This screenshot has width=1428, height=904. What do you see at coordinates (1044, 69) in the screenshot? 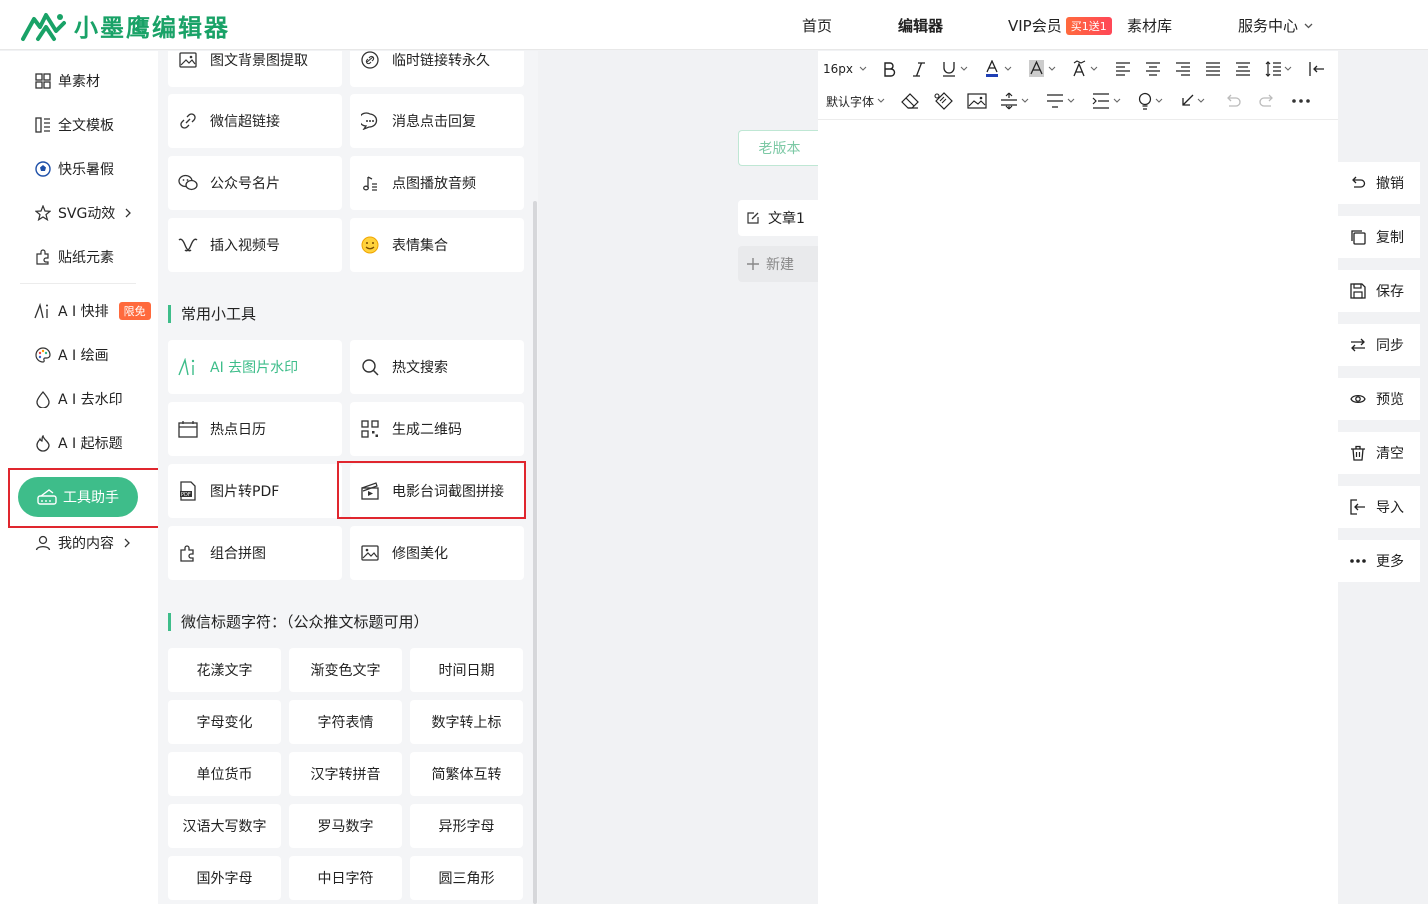
I see `bg-color-button` at bounding box center [1044, 69].